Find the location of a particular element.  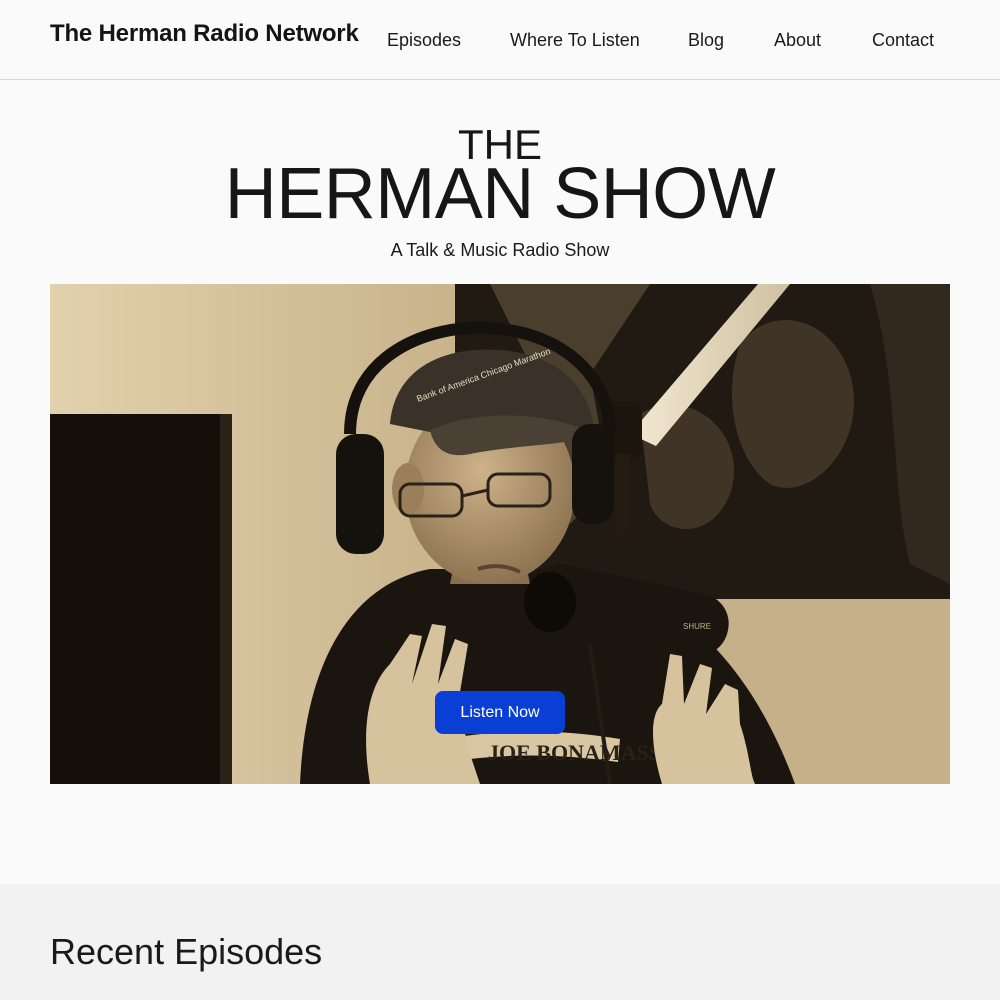

nav-where-to-listen: Where To Listen is located at coordinates (575, 40).